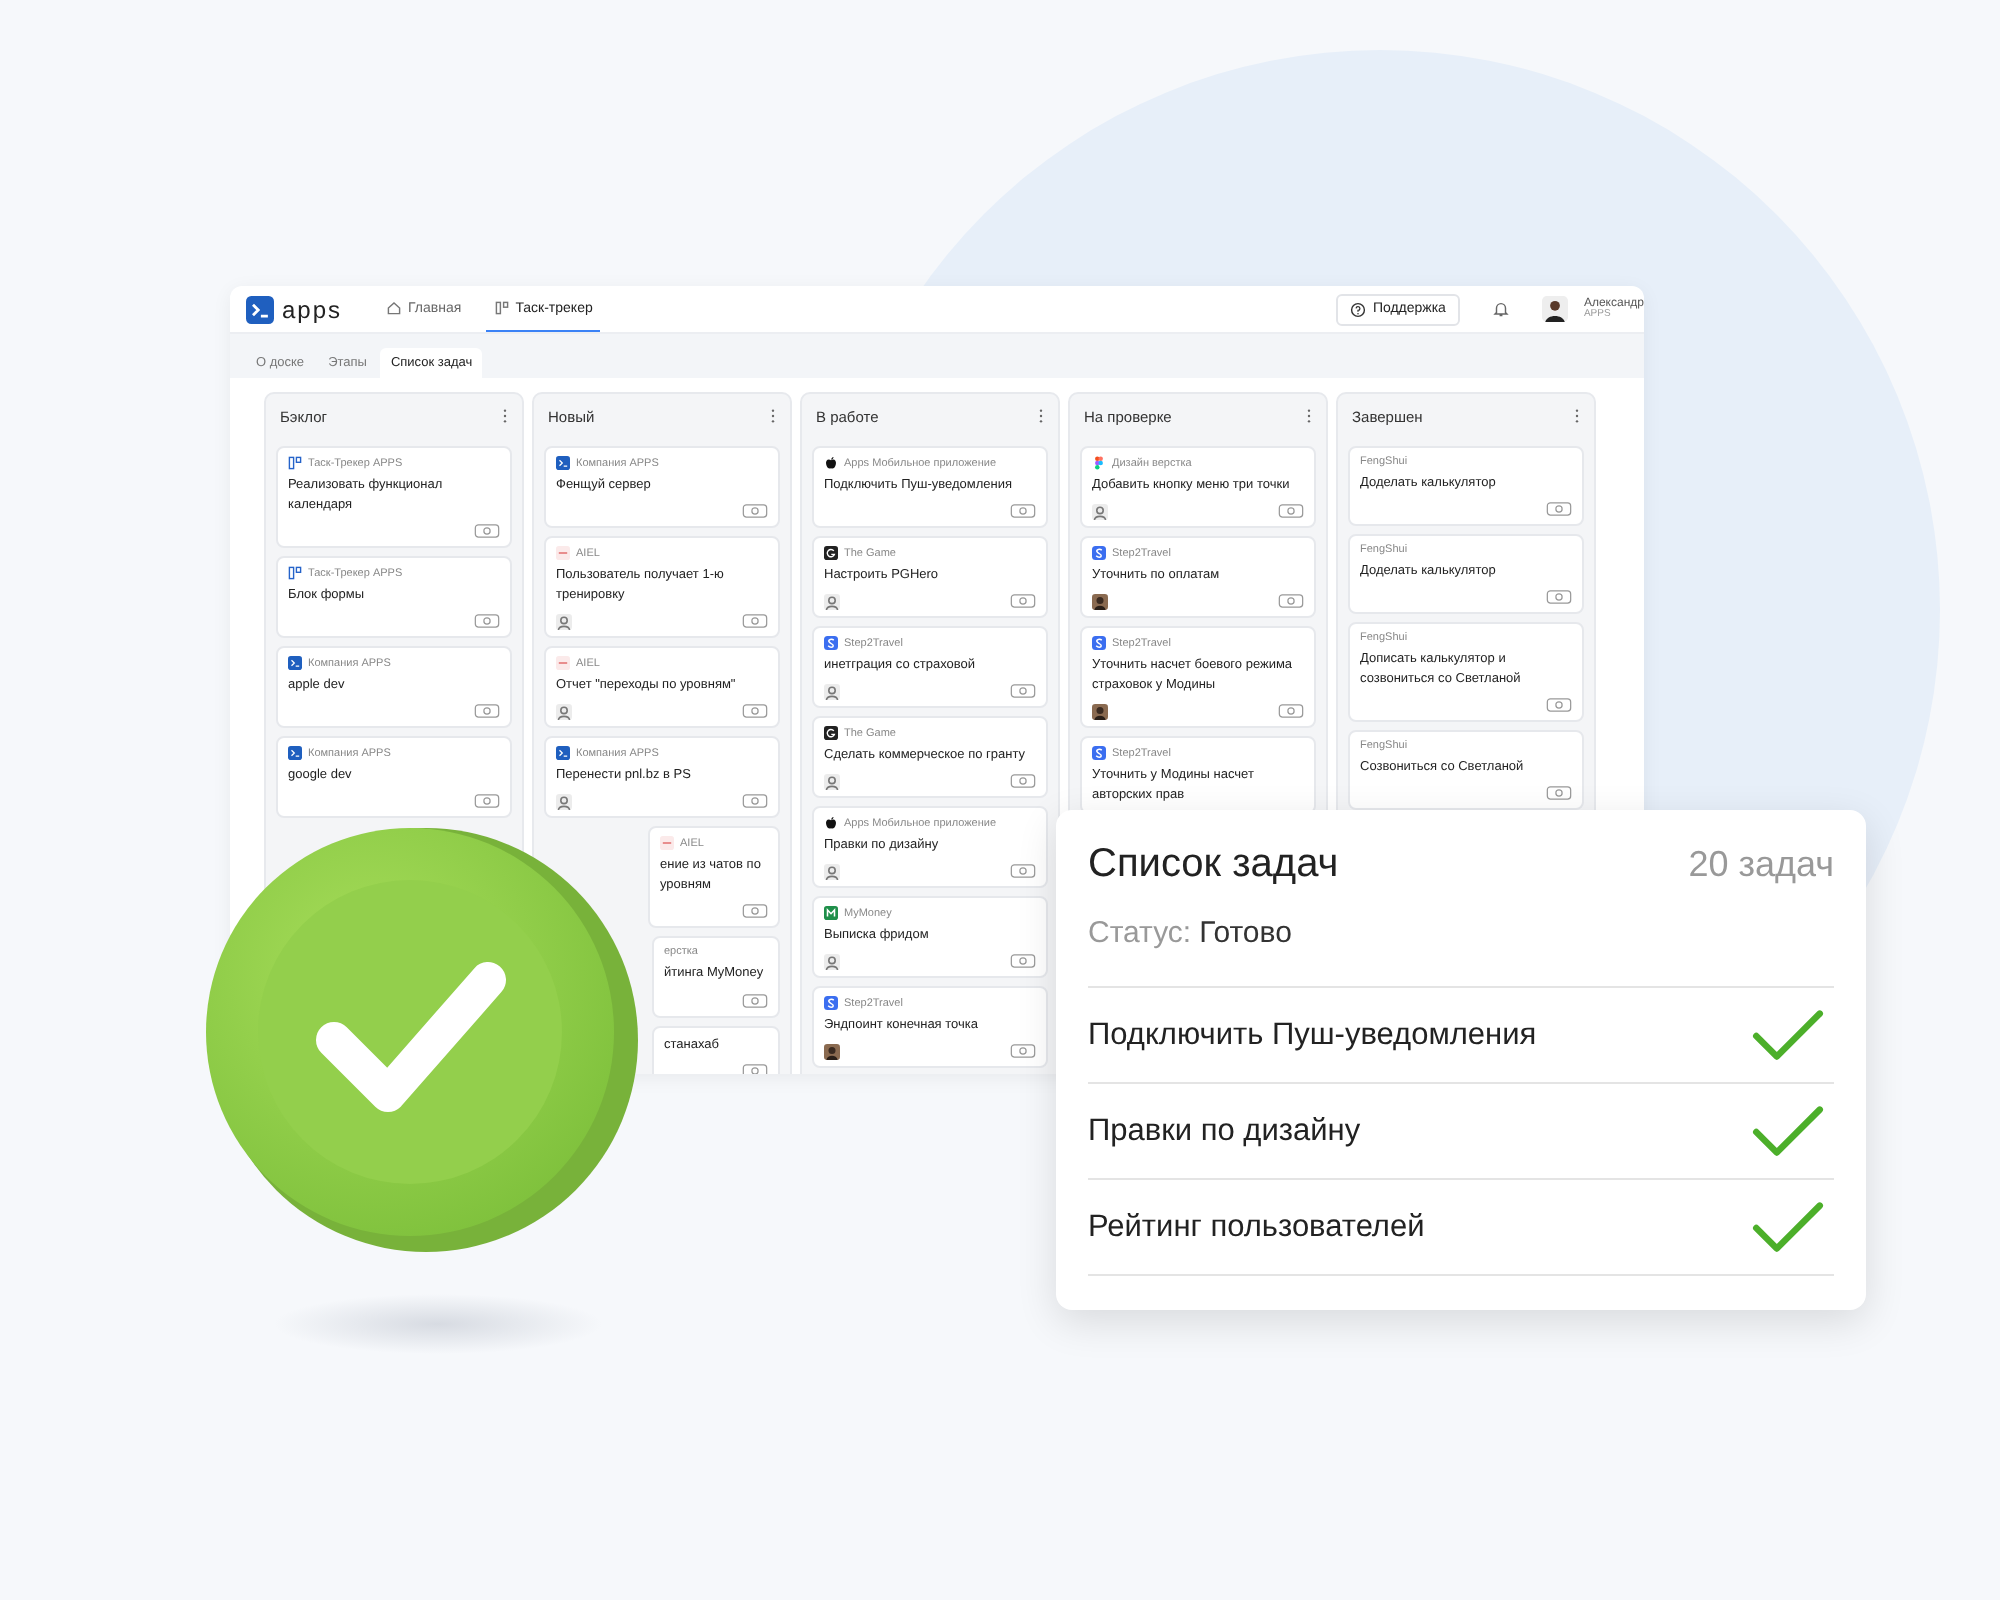  Describe the element at coordinates (1312, 1035) in the screenshot. I see `task-name: Подключить Пуш-уведомления` at that location.